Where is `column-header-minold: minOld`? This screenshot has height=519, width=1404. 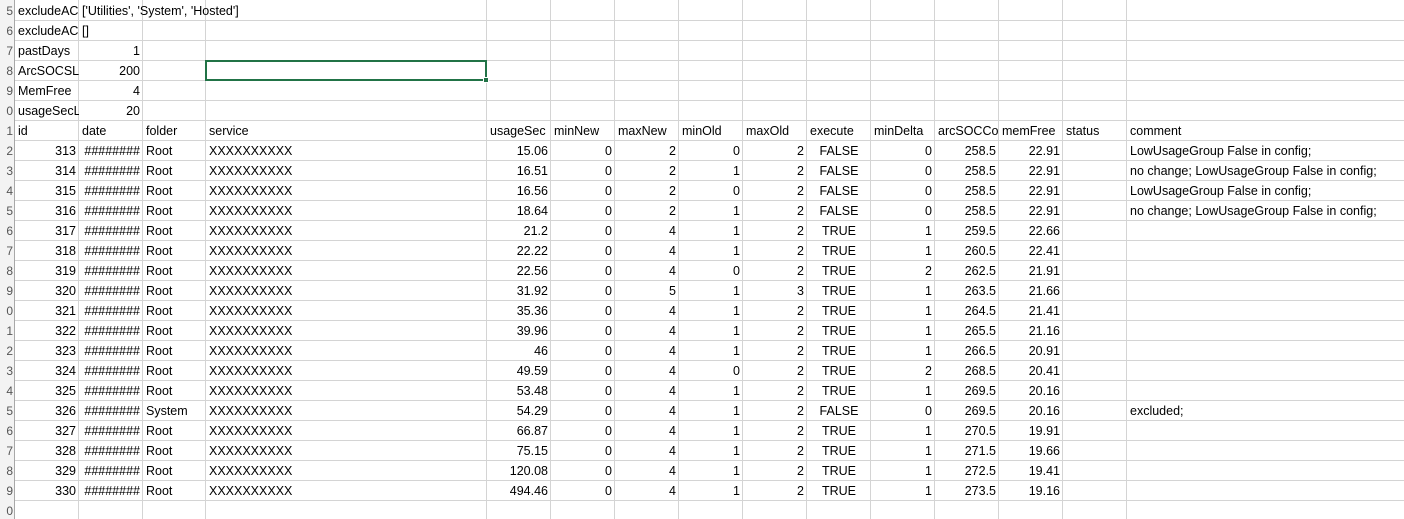 column-header-minold: minOld is located at coordinates (711, 131).